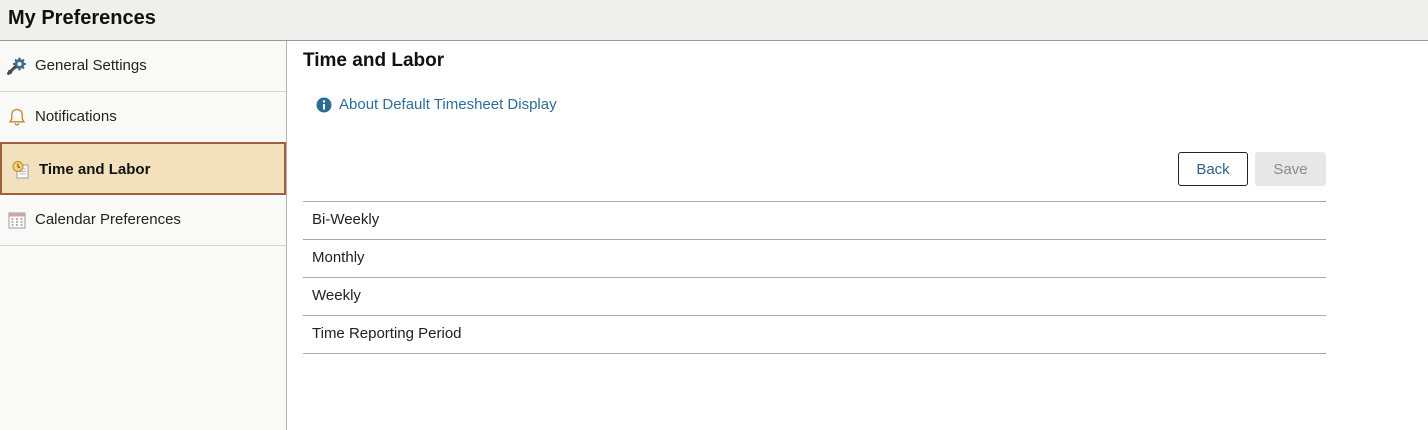 The height and width of the screenshot is (430, 1428). Describe the element at coordinates (714, 20) in the screenshot. I see `page-header: My Preferences` at that location.